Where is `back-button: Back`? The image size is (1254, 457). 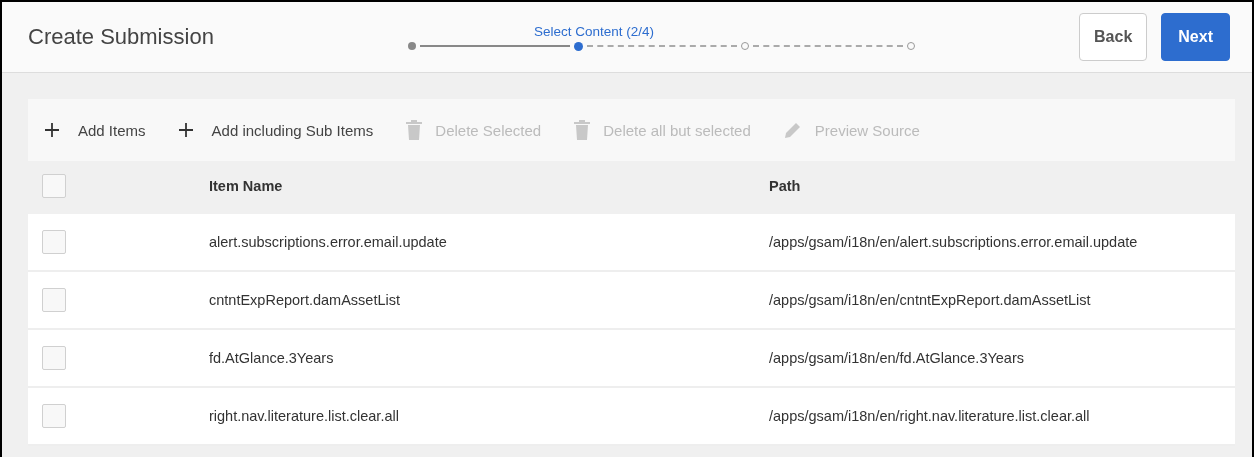
back-button: Back is located at coordinates (1113, 37).